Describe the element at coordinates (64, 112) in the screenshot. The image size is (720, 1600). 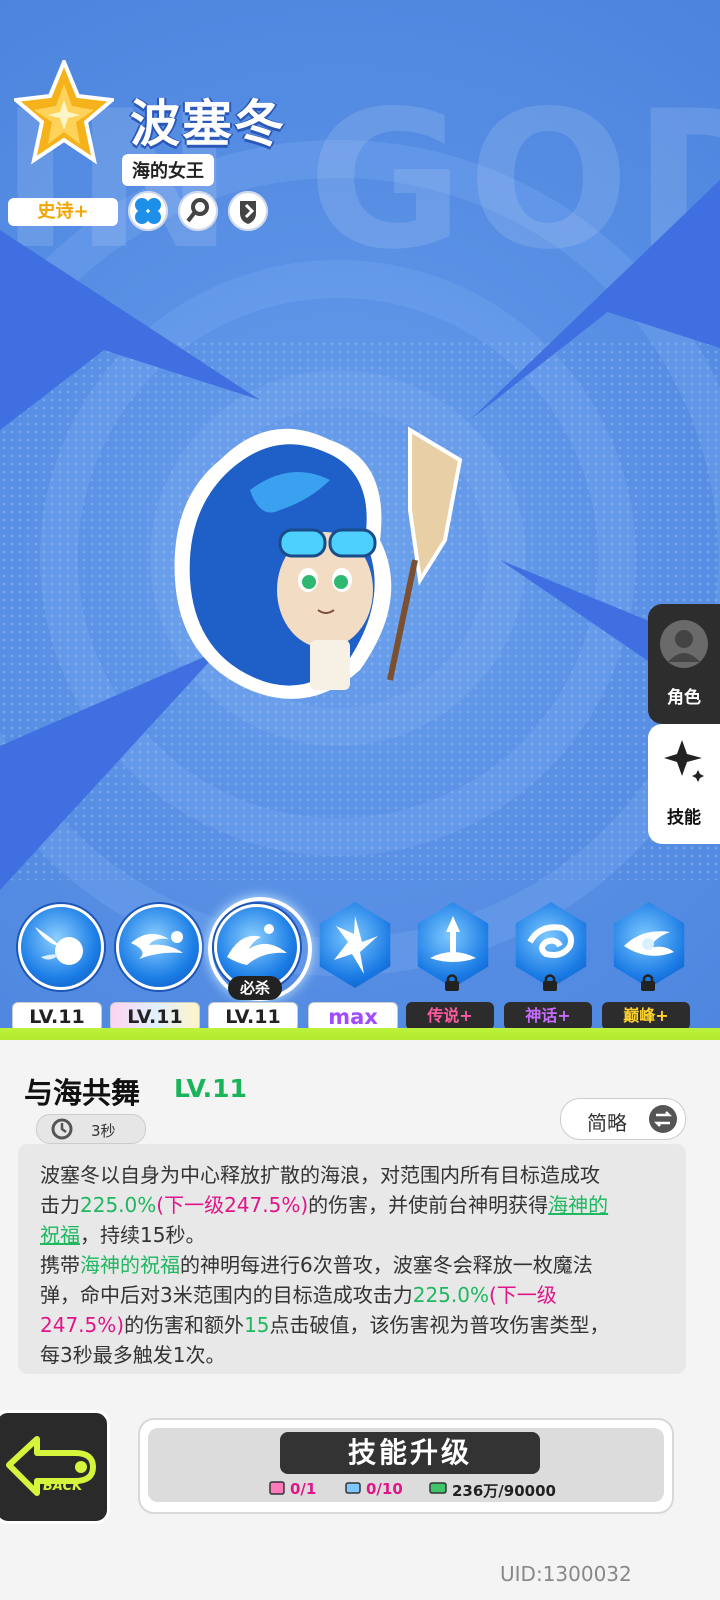
I see `rarity-star-emblem-icon` at that location.